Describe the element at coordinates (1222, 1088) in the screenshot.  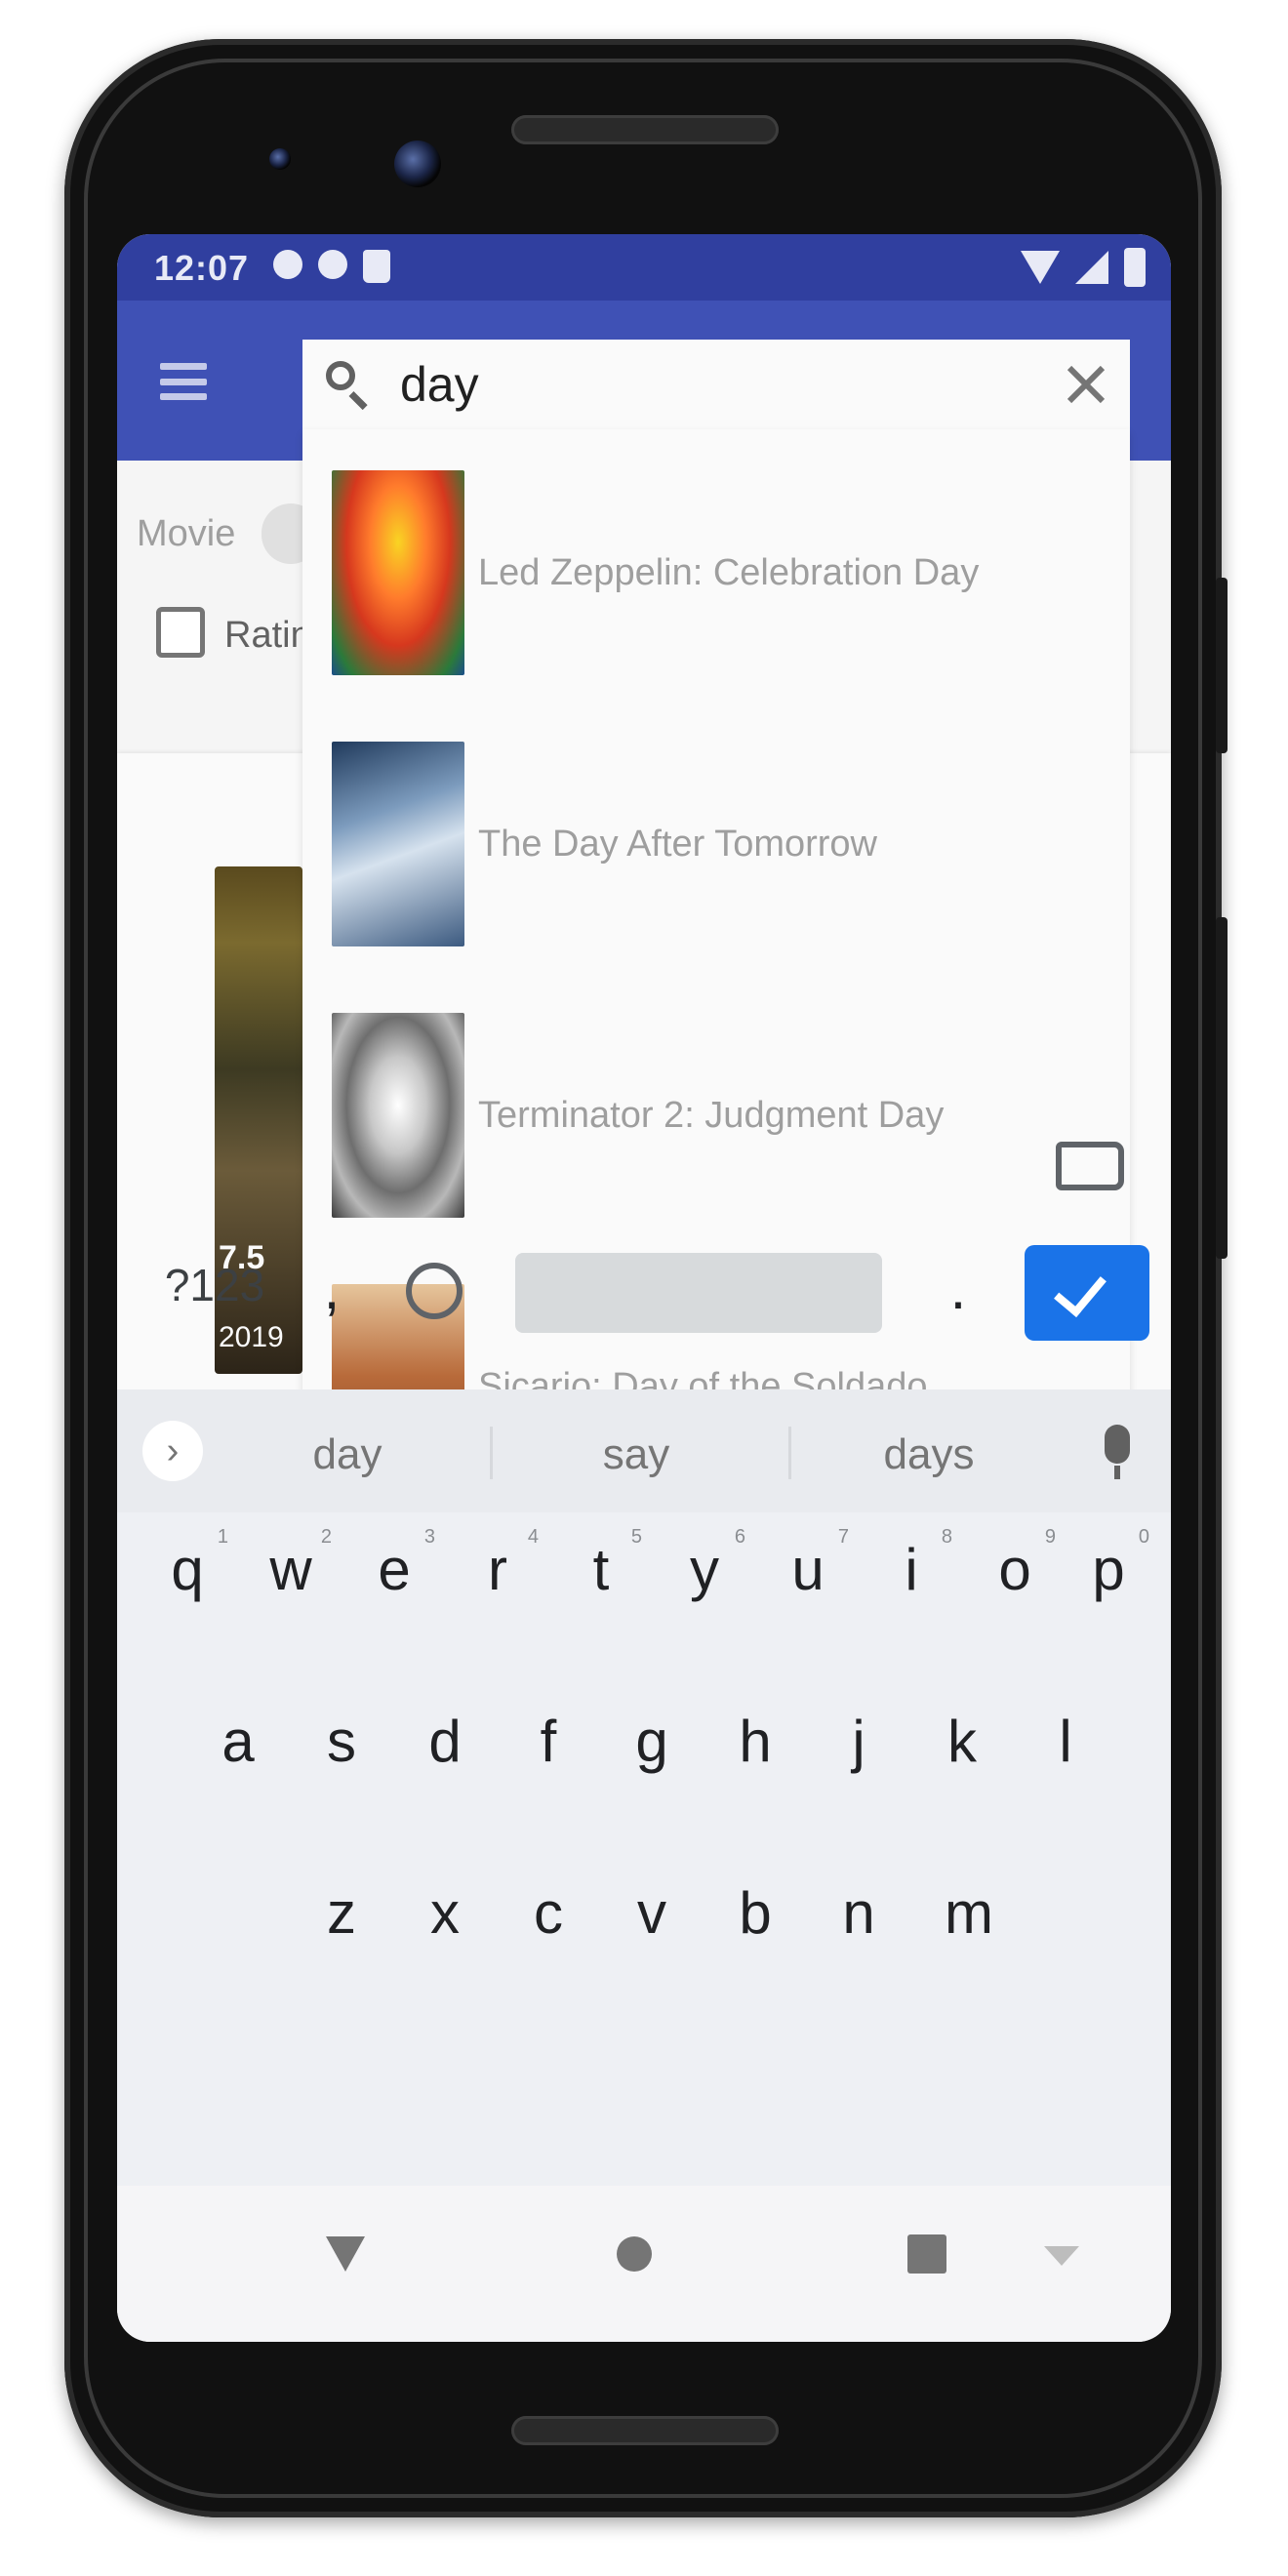
I see `volume-button` at that location.